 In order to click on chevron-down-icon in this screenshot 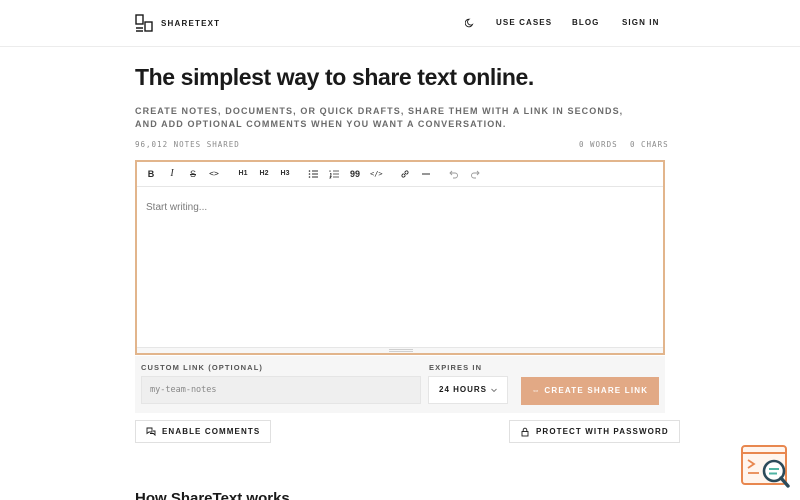, I will do `click(494, 390)`.